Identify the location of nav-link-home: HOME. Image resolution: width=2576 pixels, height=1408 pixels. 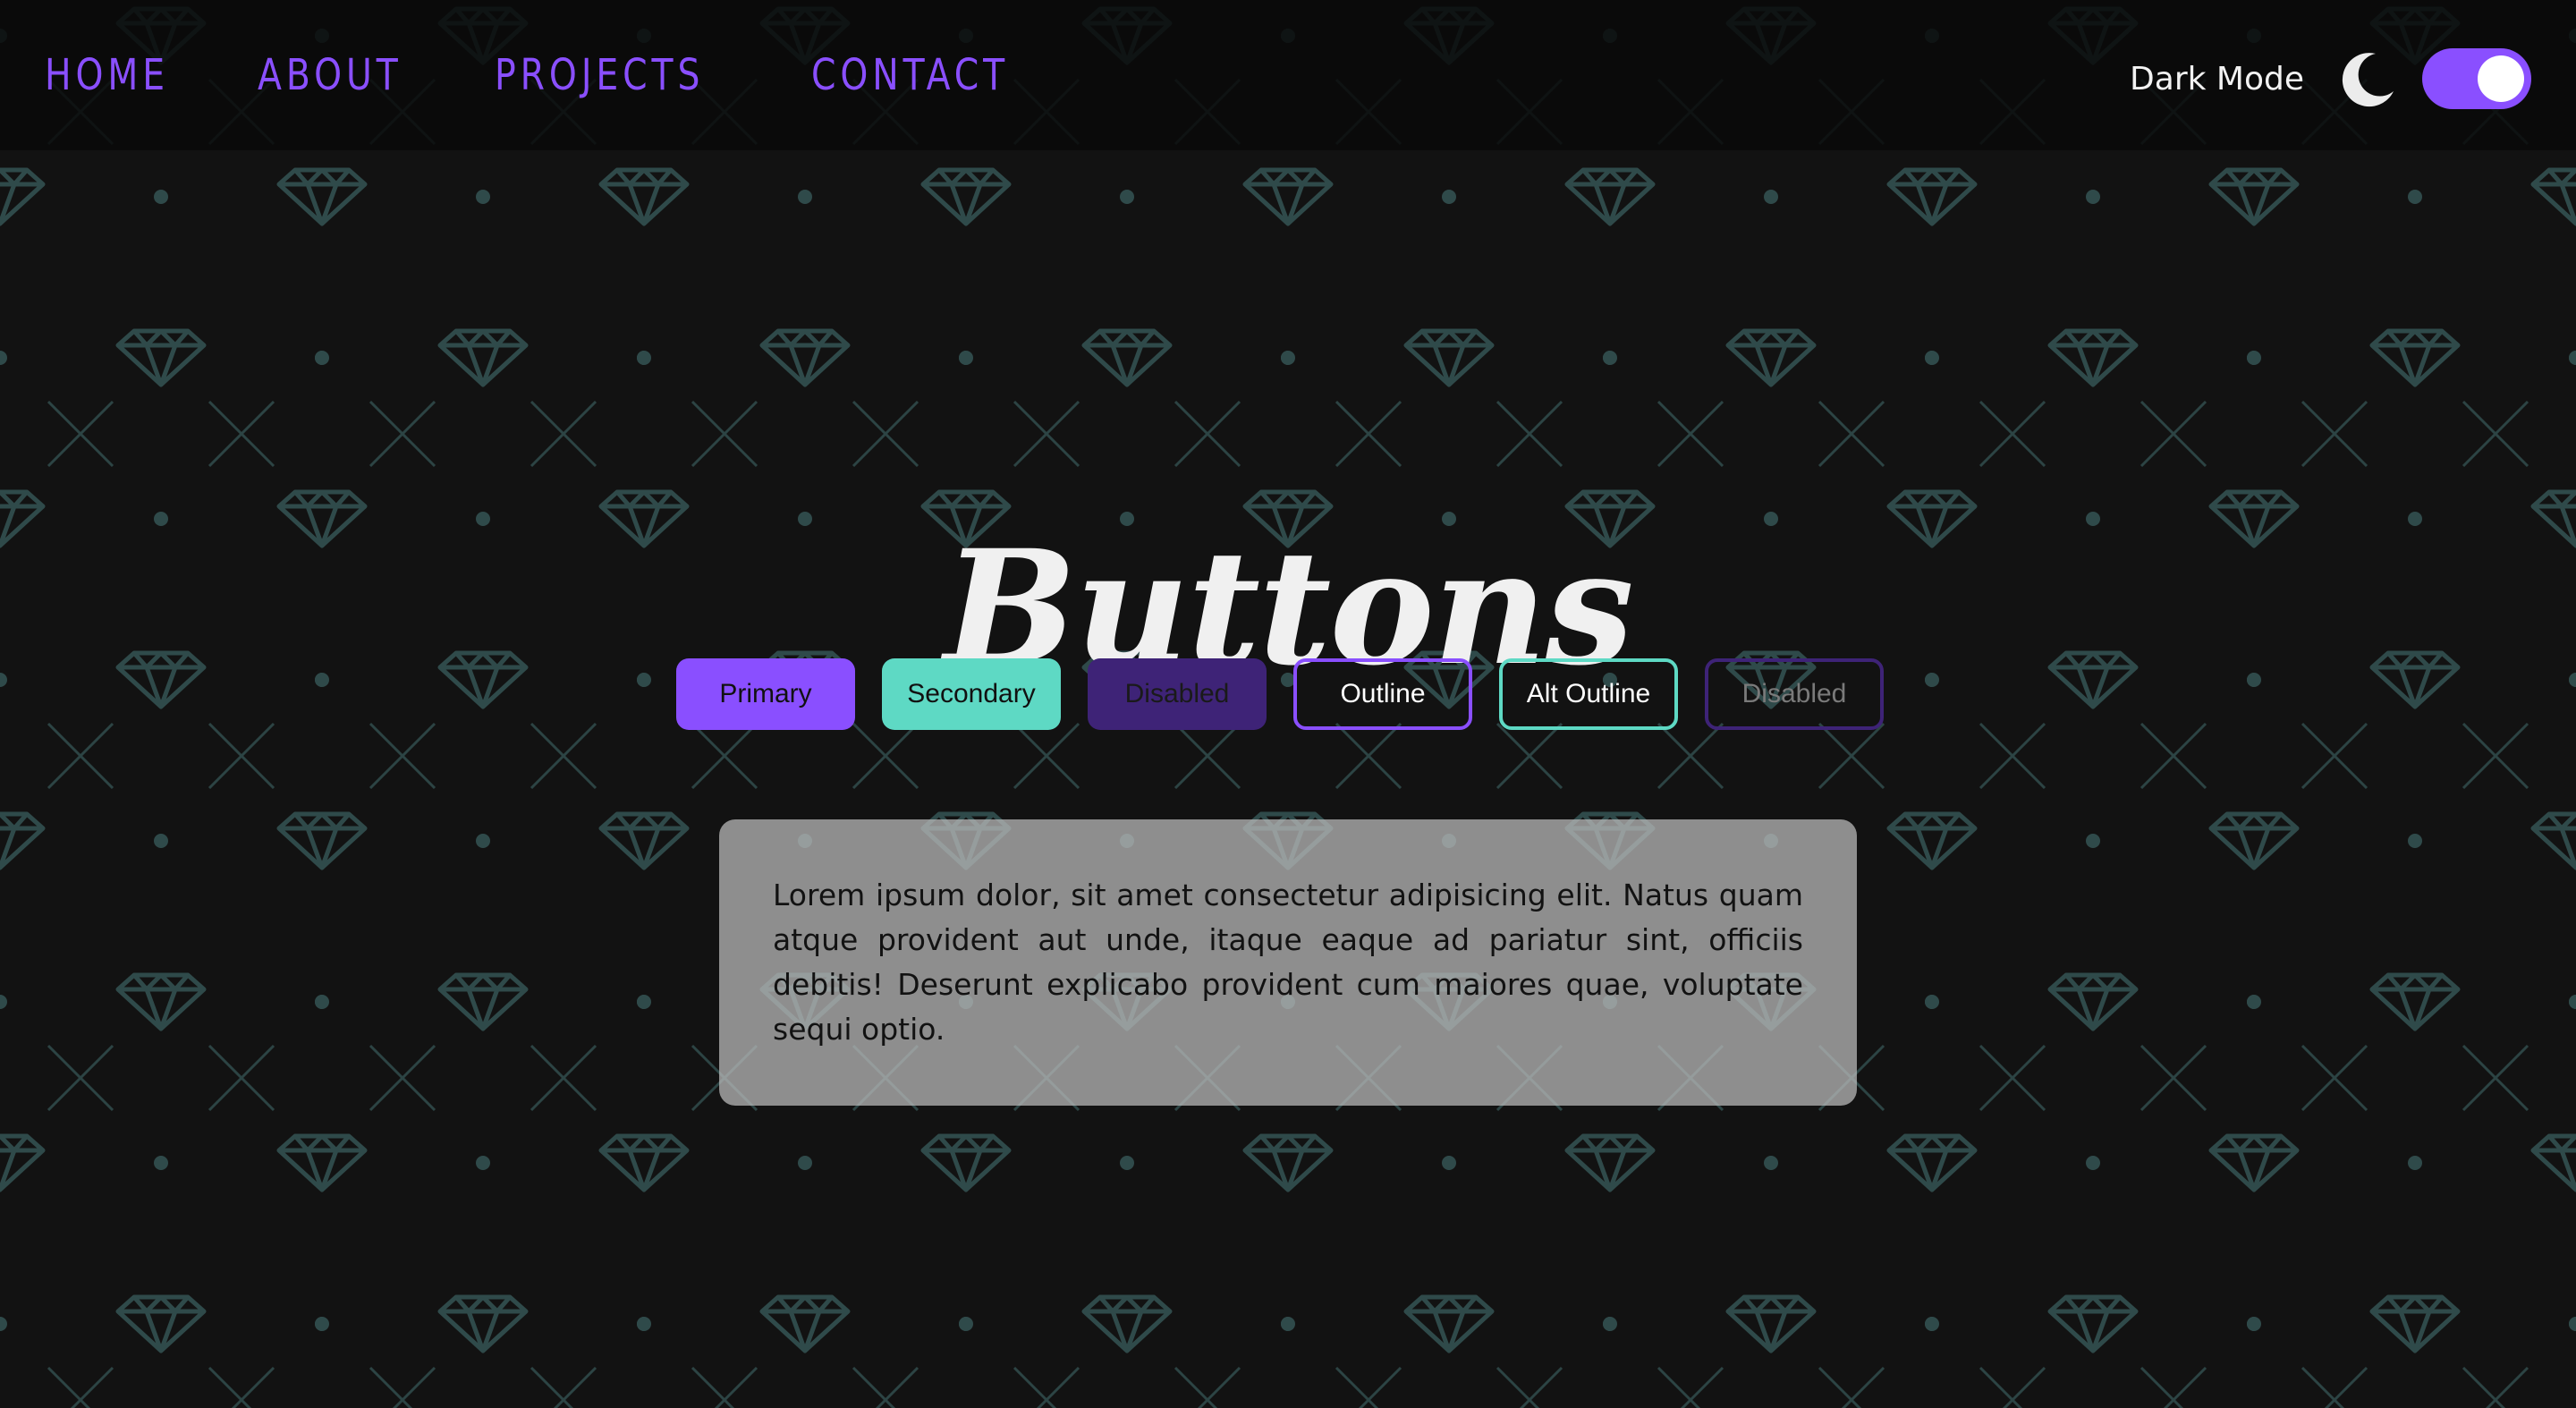
(107, 75).